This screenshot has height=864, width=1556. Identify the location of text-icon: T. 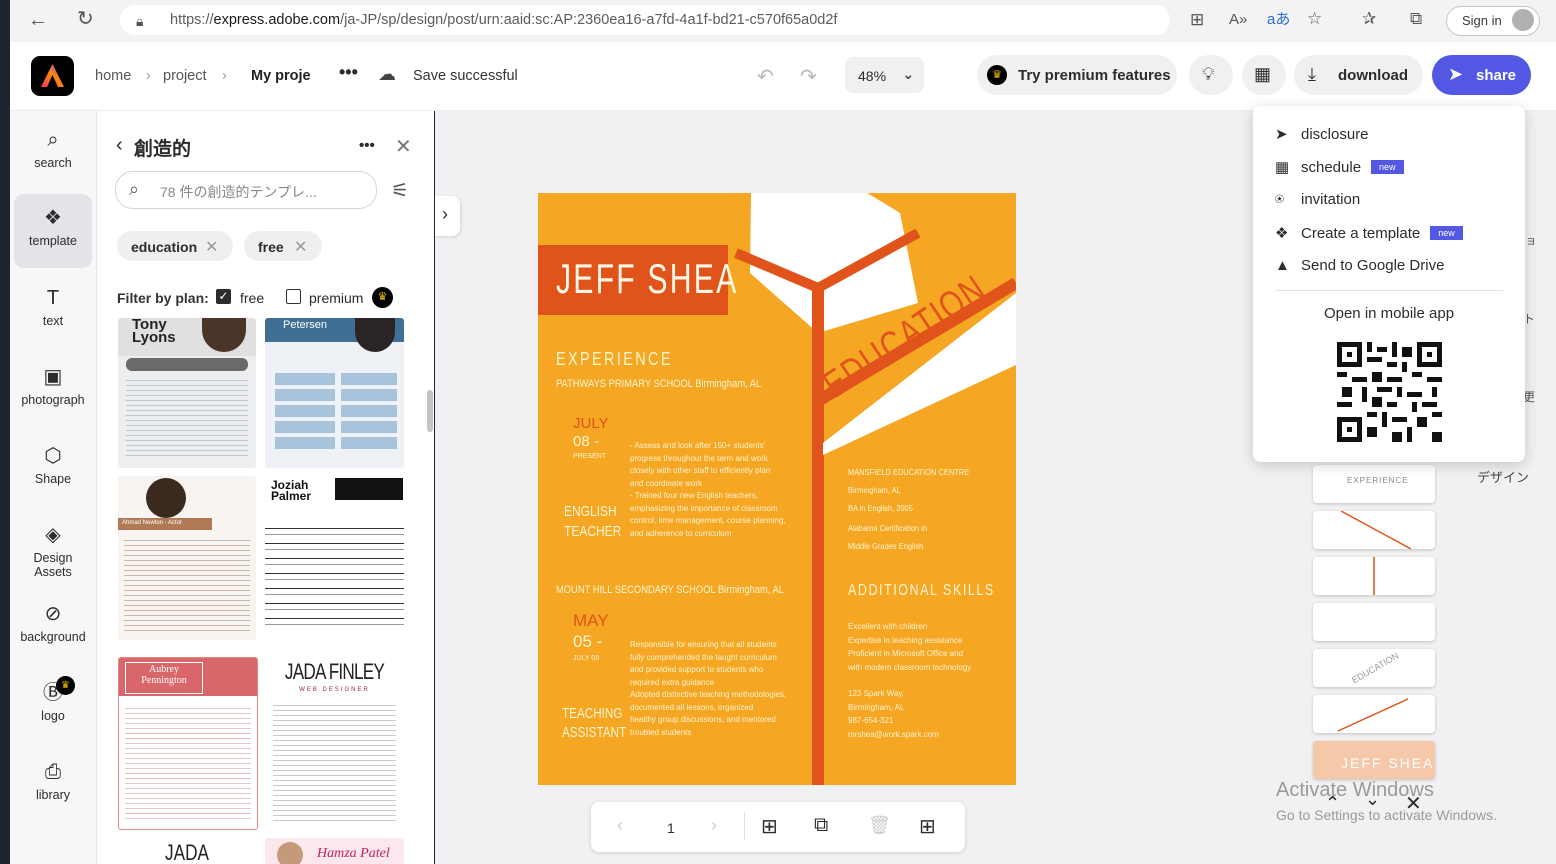
(53, 298).